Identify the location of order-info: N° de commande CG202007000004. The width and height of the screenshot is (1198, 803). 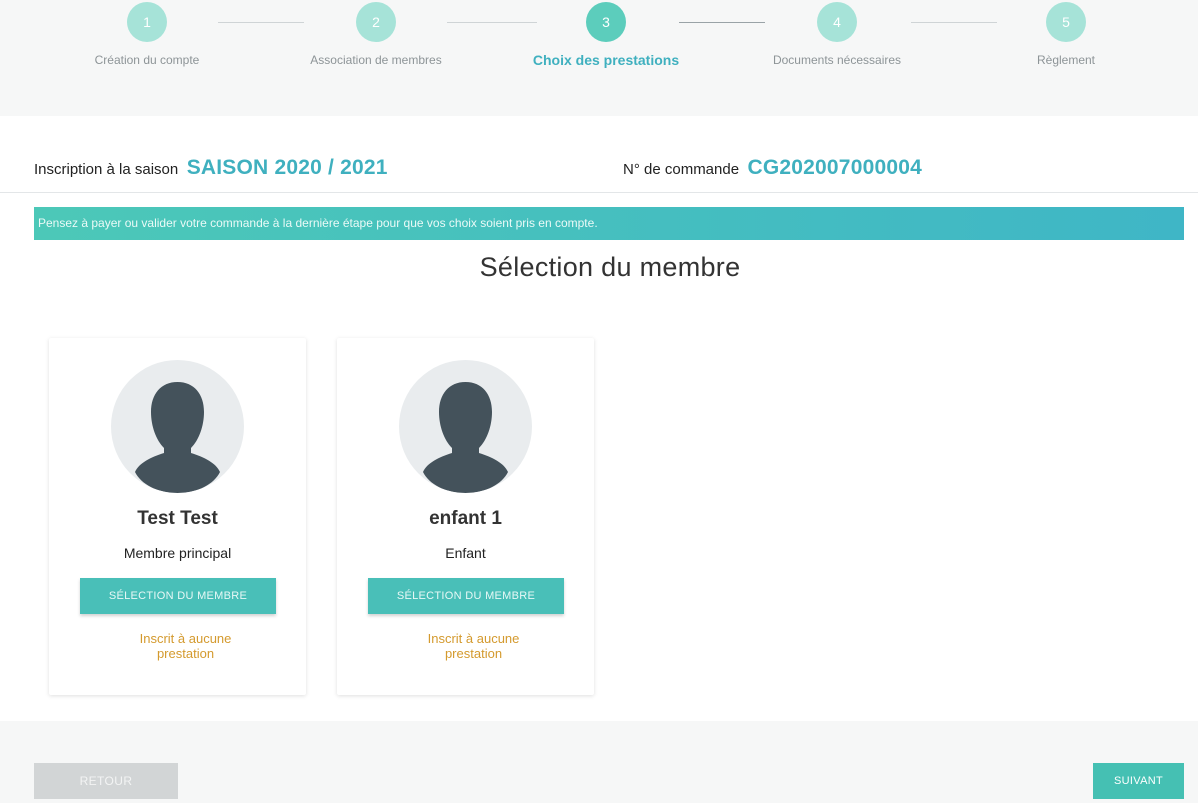
(772, 168).